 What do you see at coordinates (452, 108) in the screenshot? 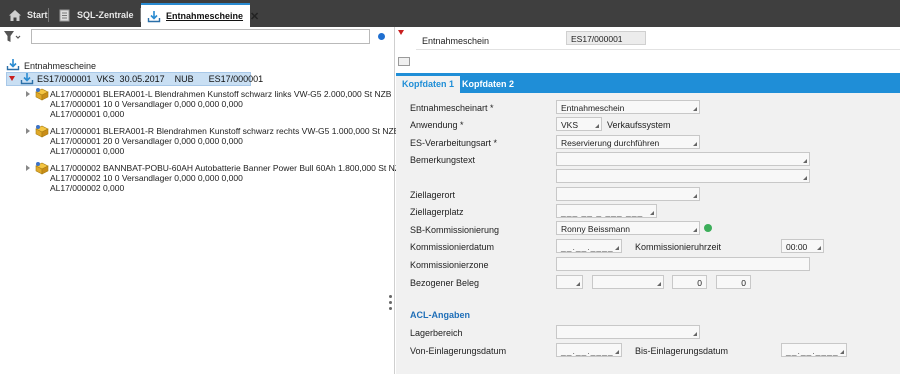
I see `entnahmescheinart-label: Entnahmescheinart *` at bounding box center [452, 108].